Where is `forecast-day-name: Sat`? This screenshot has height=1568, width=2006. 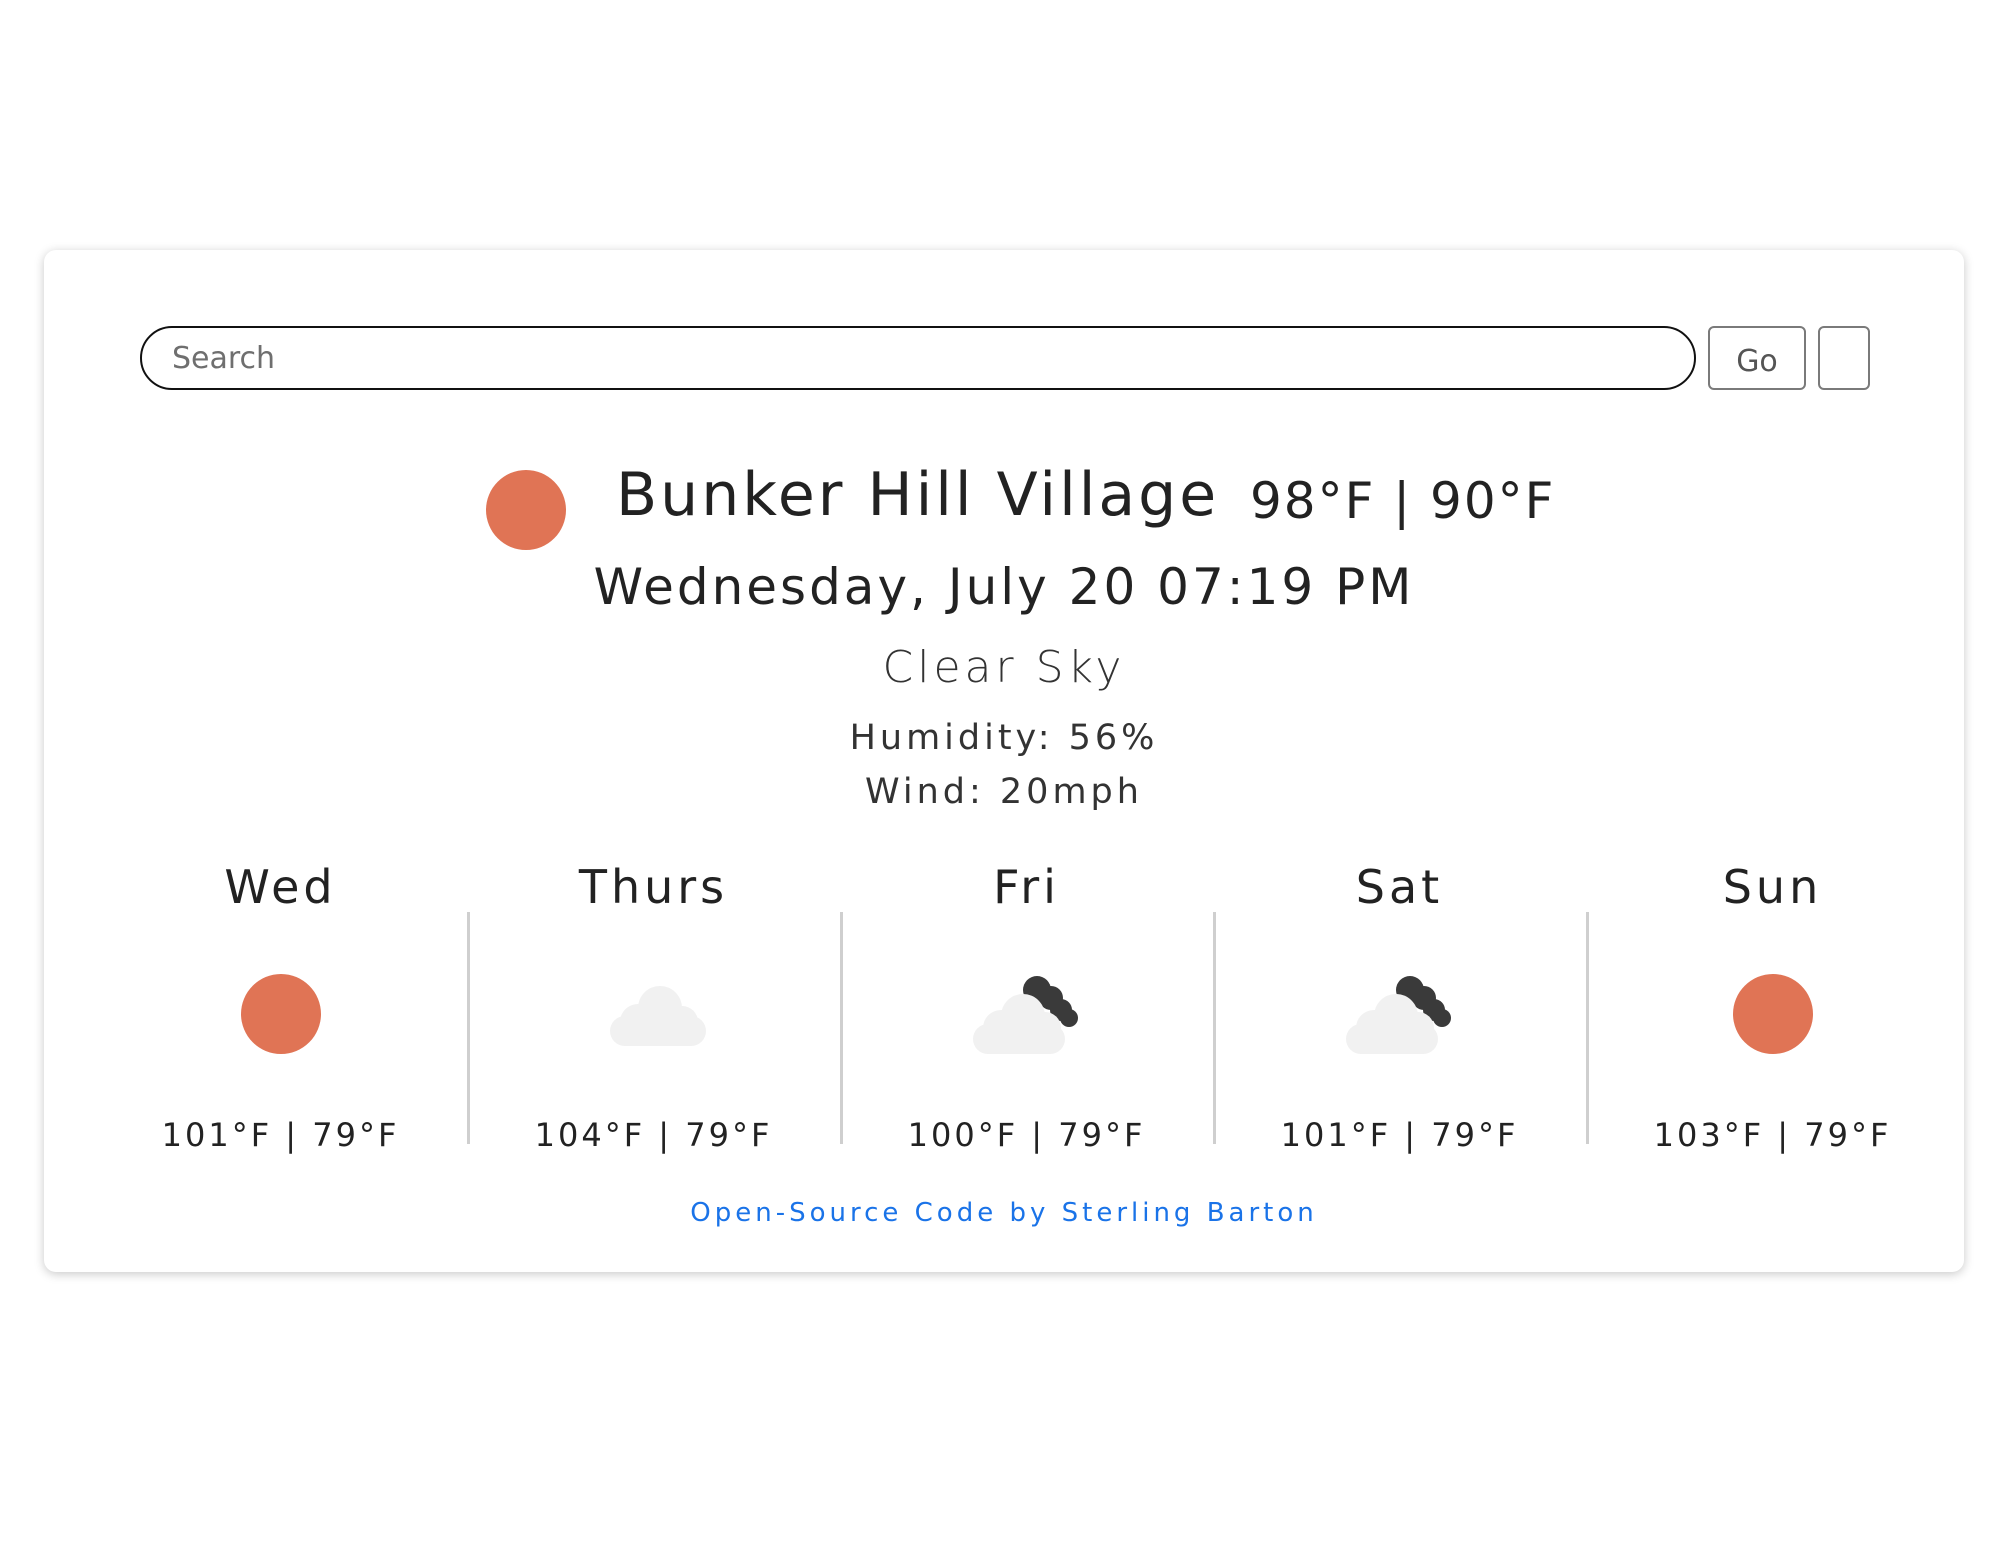 forecast-day-name: Sat is located at coordinates (1399, 887).